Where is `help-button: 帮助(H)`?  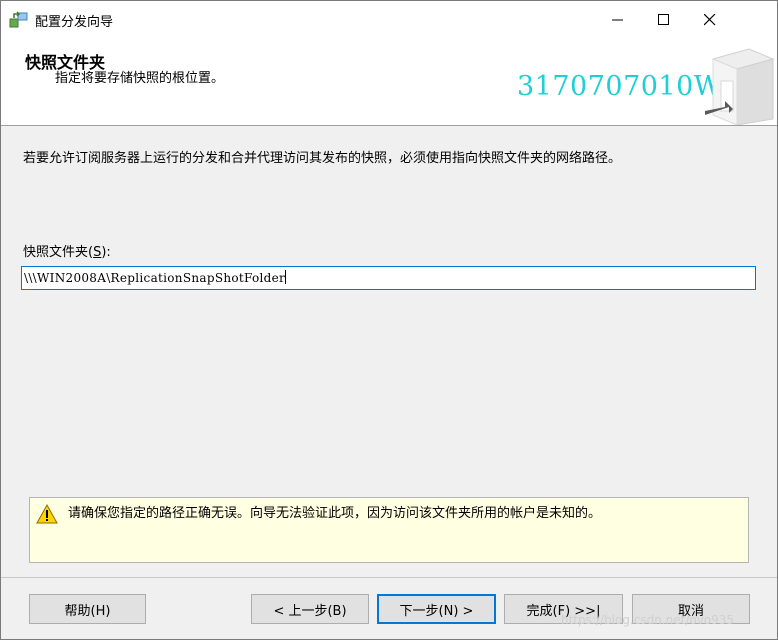 help-button: 帮助(H) is located at coordinates (87, 609).